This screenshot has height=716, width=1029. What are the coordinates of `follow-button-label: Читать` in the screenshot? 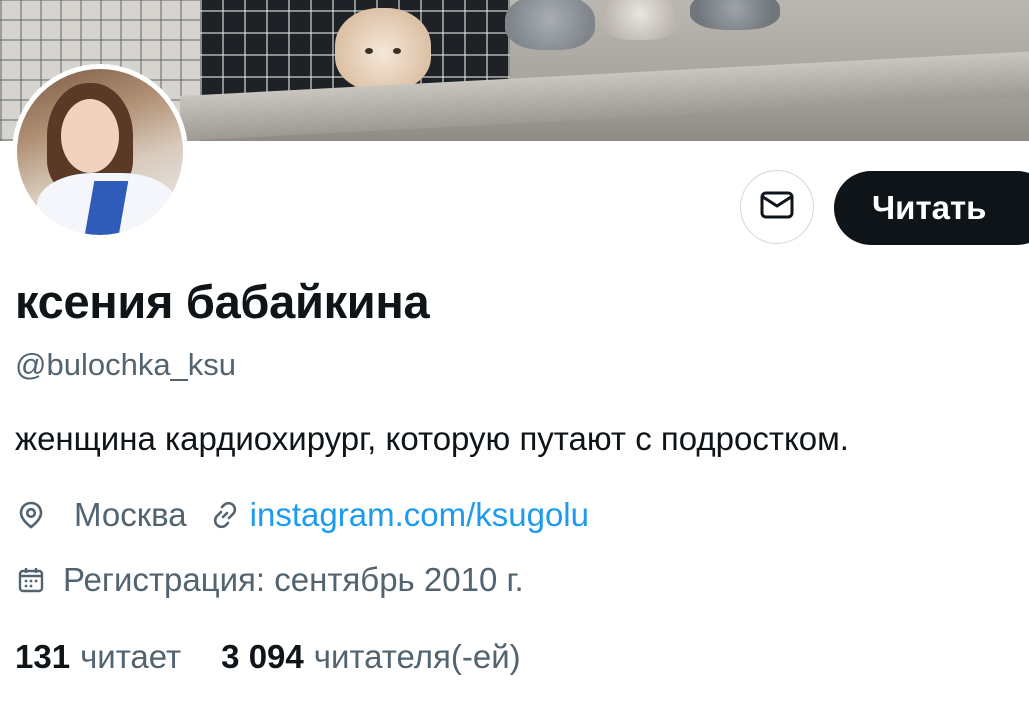 It's located at (929, 207).